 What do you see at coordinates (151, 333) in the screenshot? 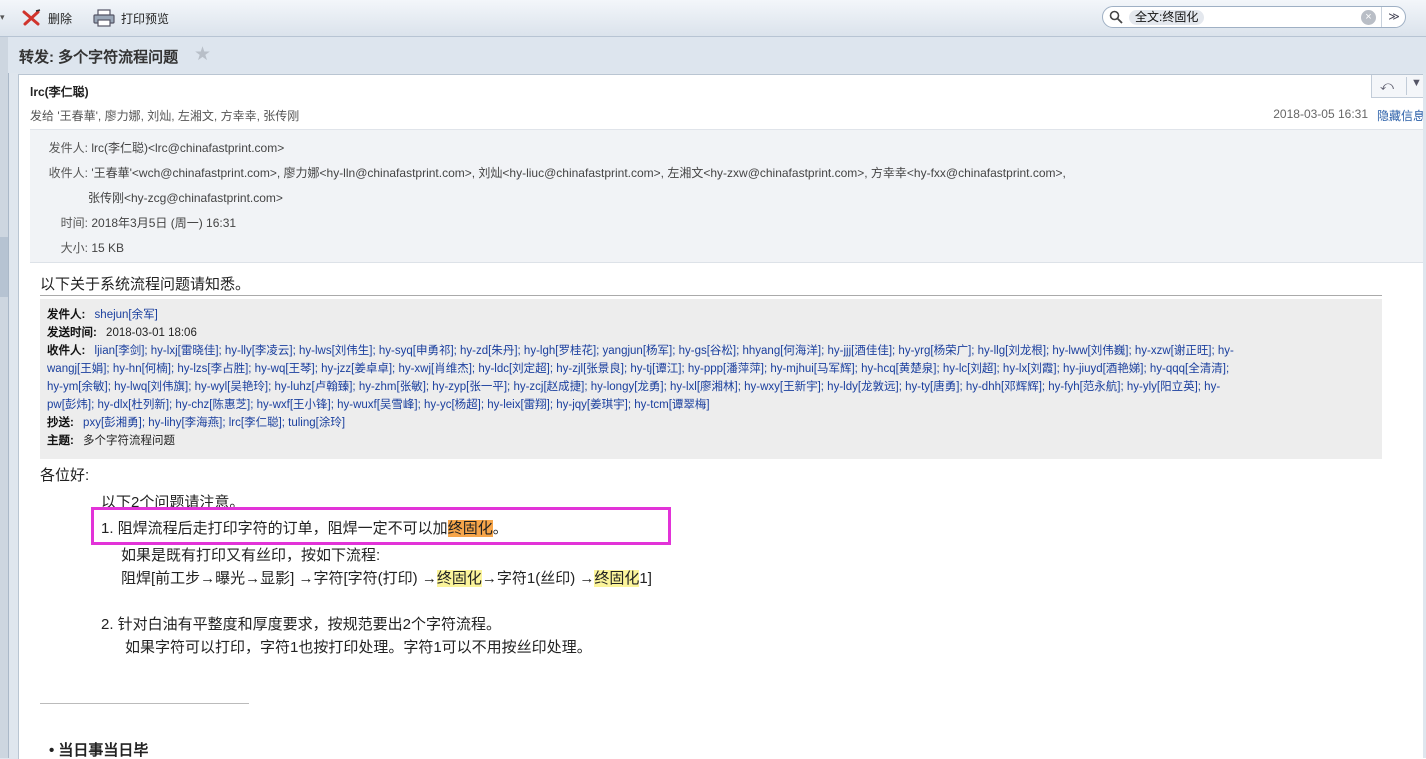
I see `fwd-sent-value: 2018-03-01 18:06` at bounding box center [151, 333].